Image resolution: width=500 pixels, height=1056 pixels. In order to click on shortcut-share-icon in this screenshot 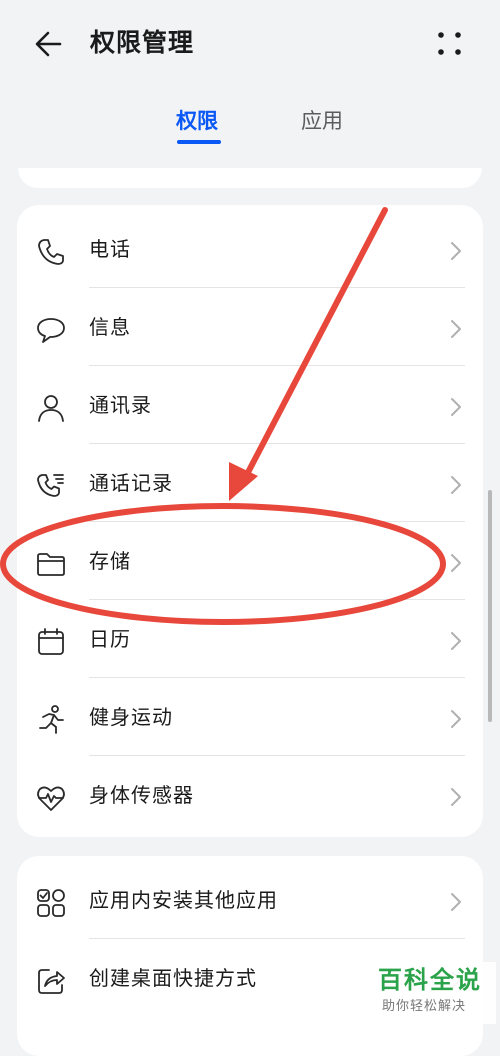, I will do `click(51, 981)`.